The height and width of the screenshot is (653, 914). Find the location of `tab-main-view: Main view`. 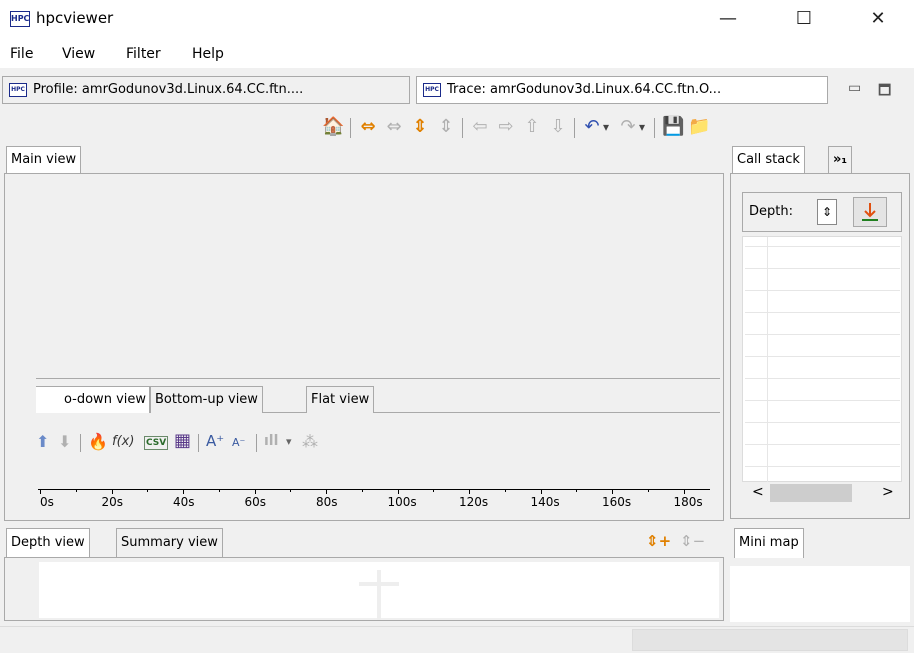

tab-main-view: Main view is located at coordinates (44, 160).